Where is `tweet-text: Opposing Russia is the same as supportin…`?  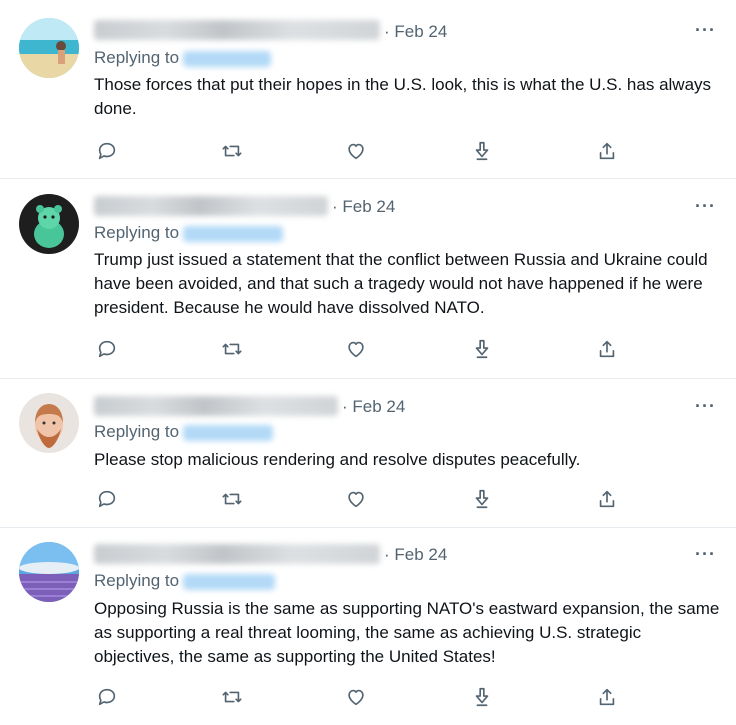
tweet-text: Opposing Russia is the same as supportin… is located at coordinates (407, 632).